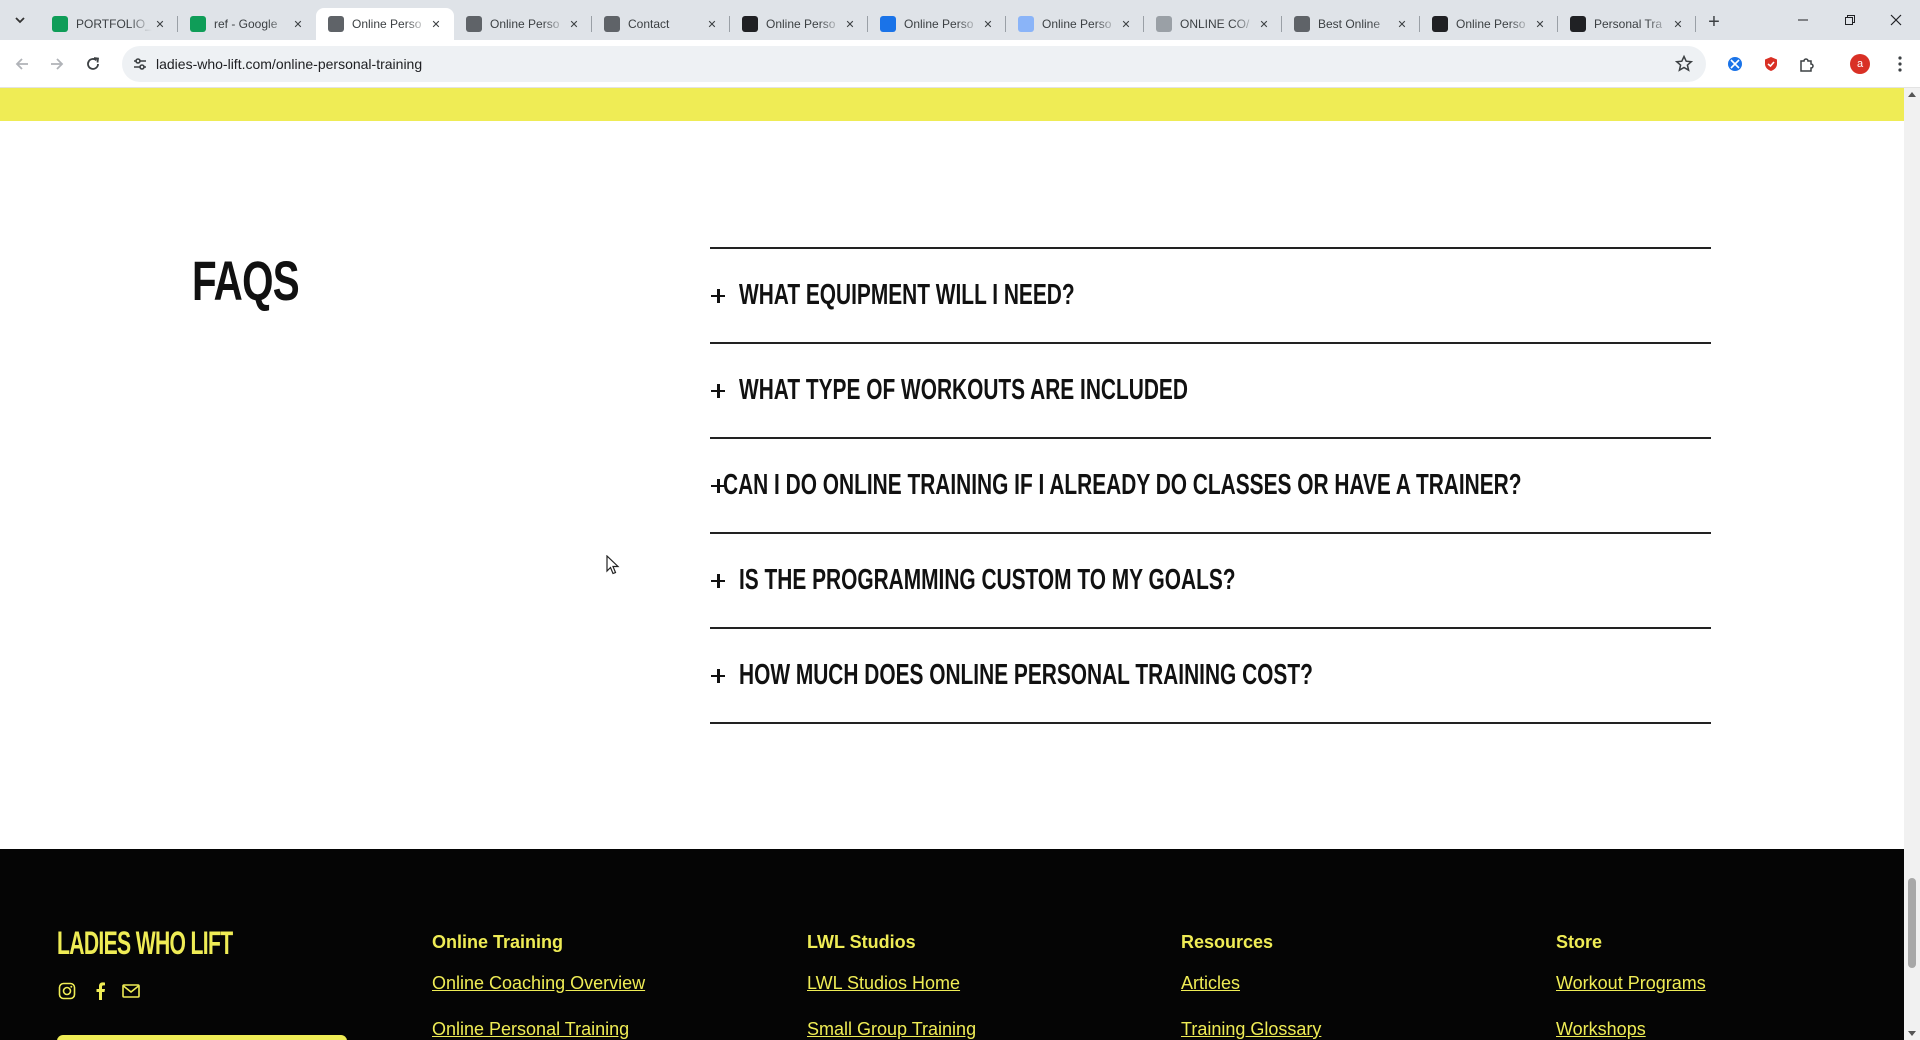  I want to click on minimize-button, so click(1803, 20).